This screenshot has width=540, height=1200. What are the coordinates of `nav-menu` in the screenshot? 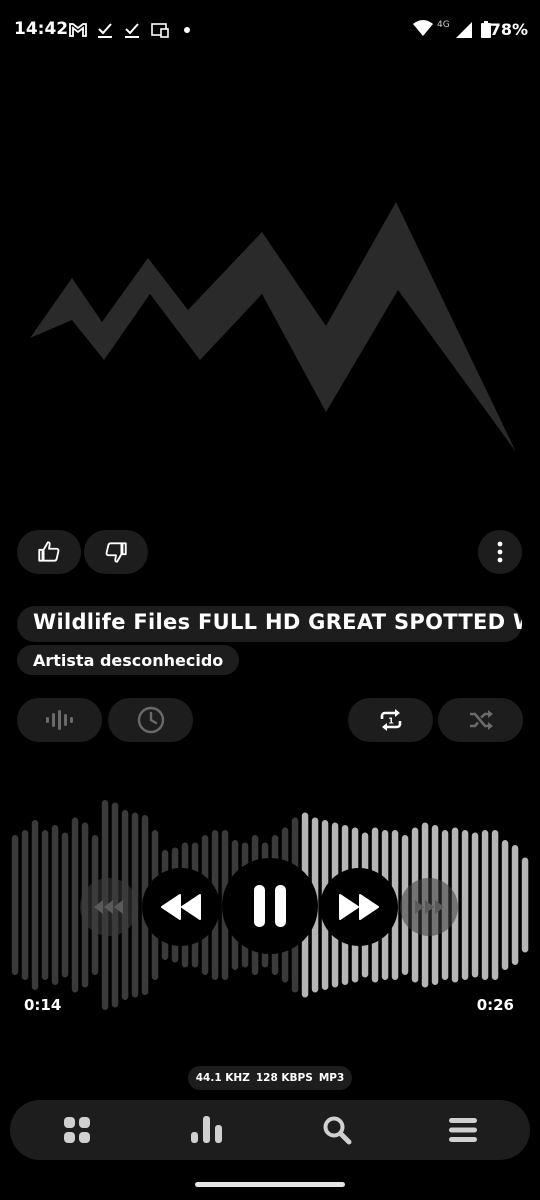 It's located at (463, 1130).